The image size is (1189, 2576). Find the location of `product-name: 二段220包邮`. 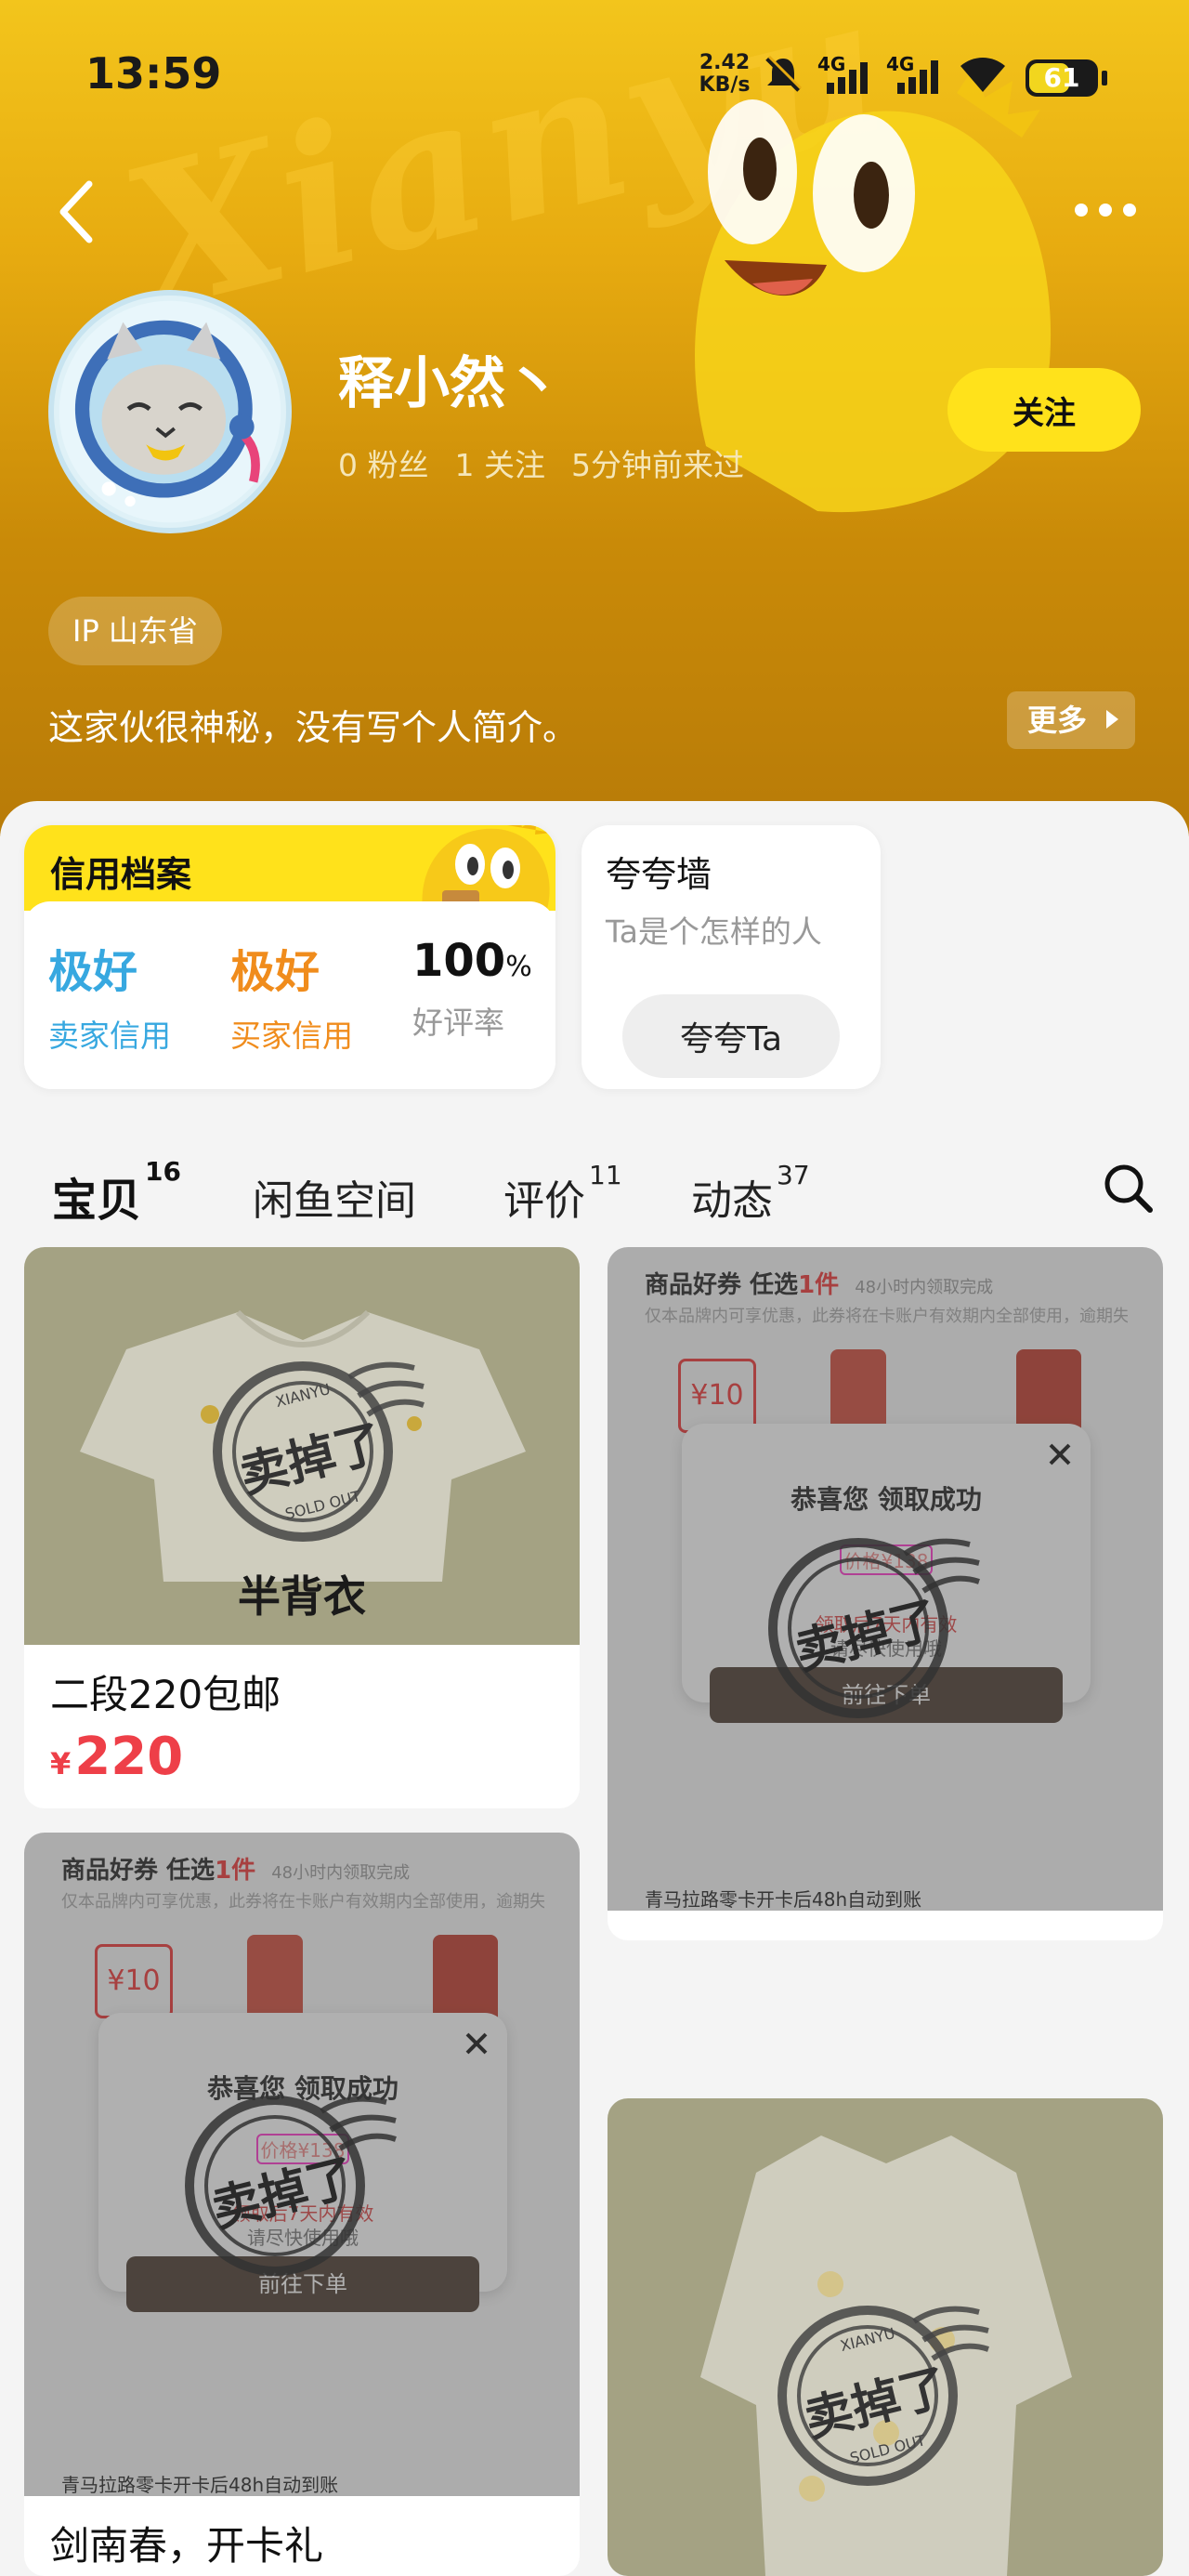

product-name: 二段220包邮 is located at coordinates (166, 1694).